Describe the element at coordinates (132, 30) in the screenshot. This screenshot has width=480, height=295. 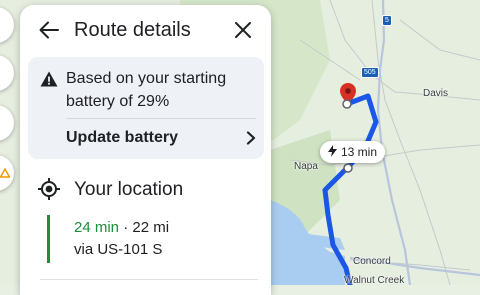
I see `page-title: Route details` at that location.